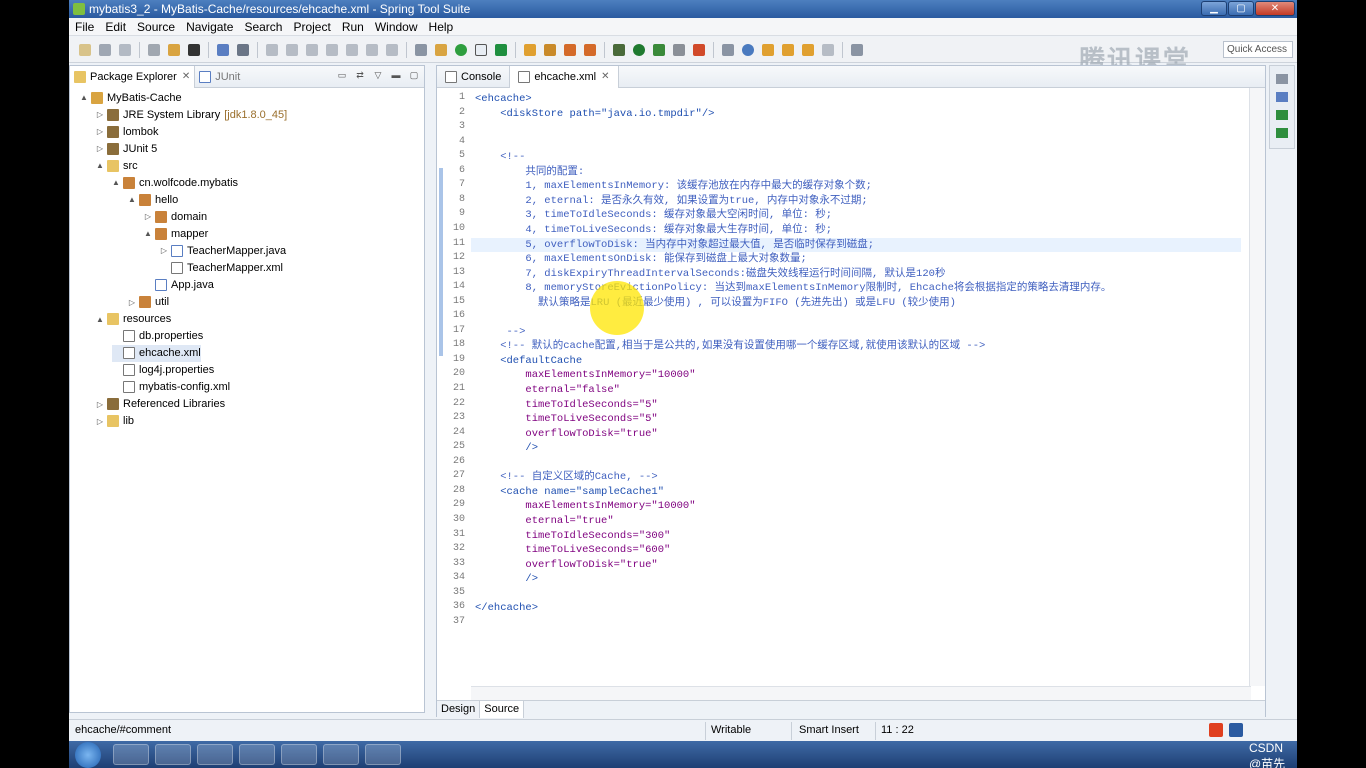  What do you see at coordinates (173, 754) in the screenshot?
I see `taskbar-chrome-icon` at bounding box center [173, 754].